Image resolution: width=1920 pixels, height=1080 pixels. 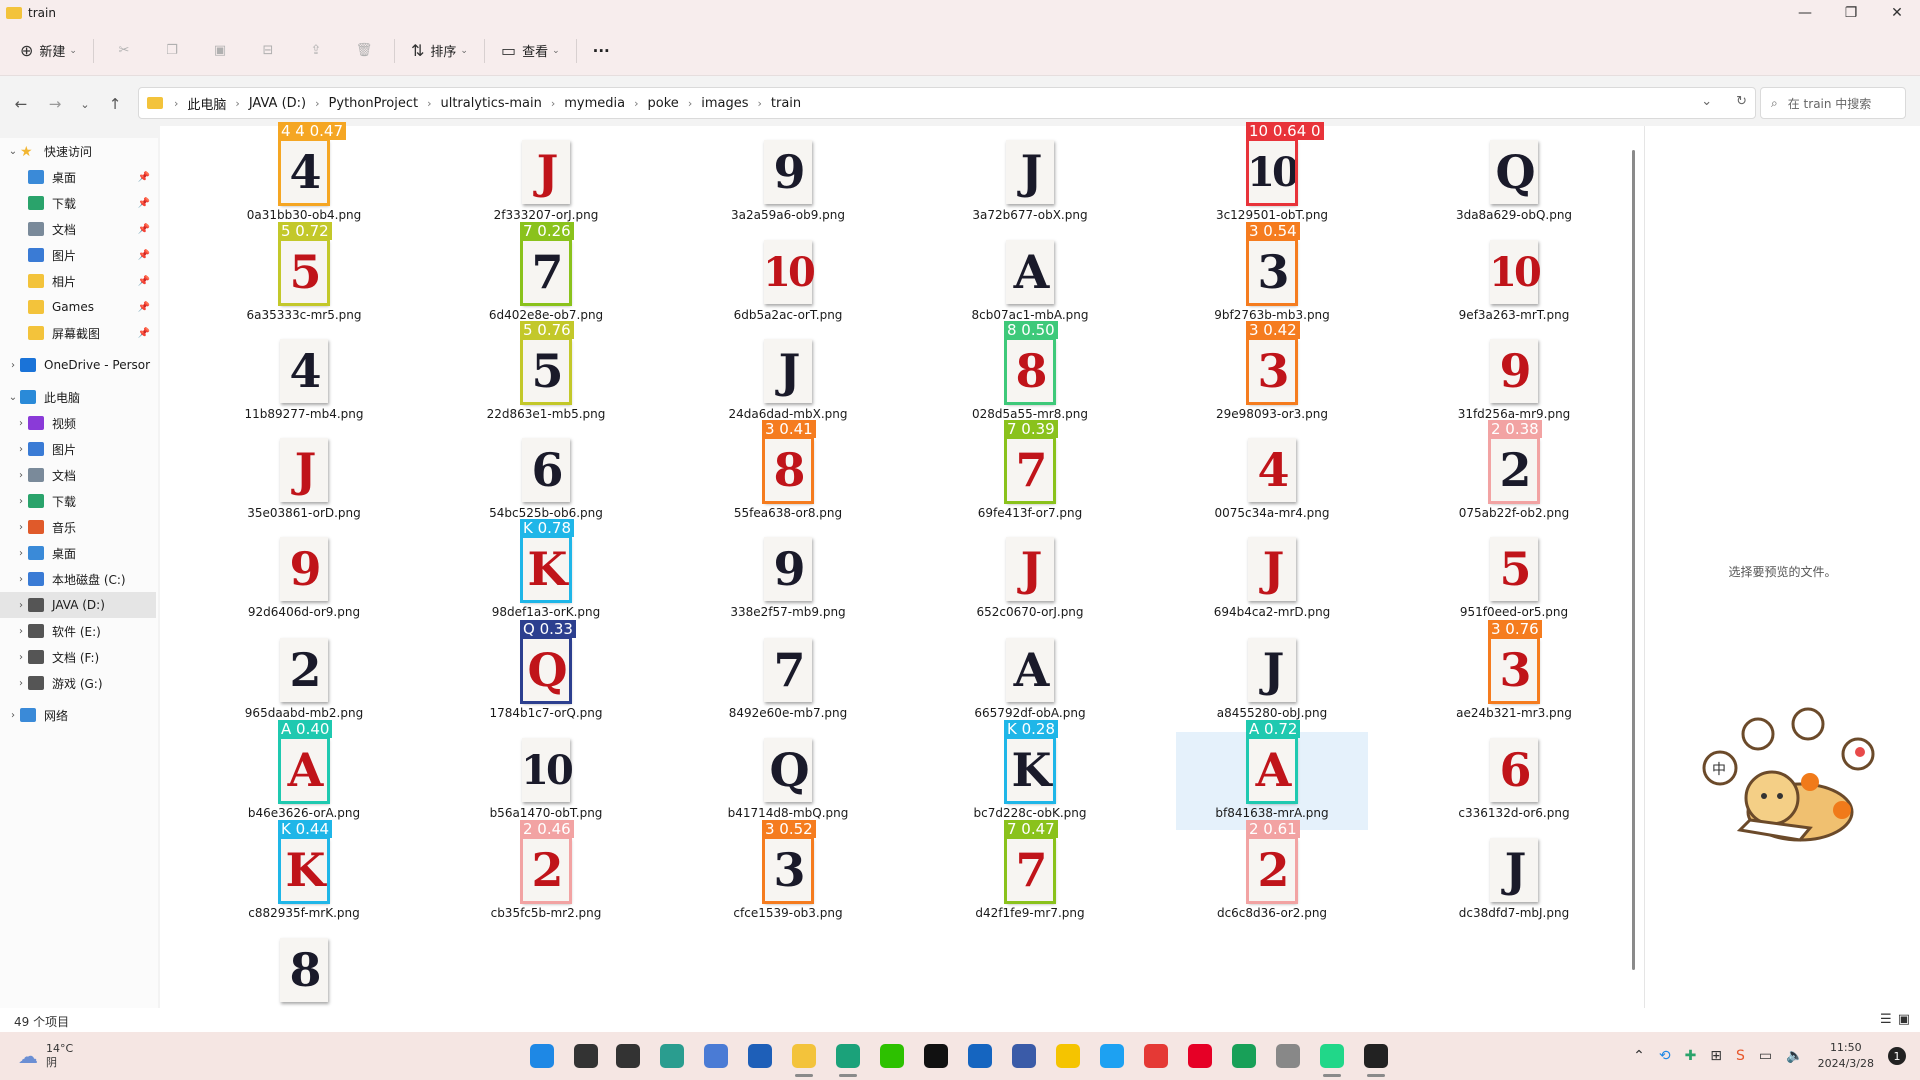 What do you see at coordinates (1272, 775) in the screenshot?
I see `file-item: AA 0.72 bf841638-mrA.png` at bounding box center [1272, 775].